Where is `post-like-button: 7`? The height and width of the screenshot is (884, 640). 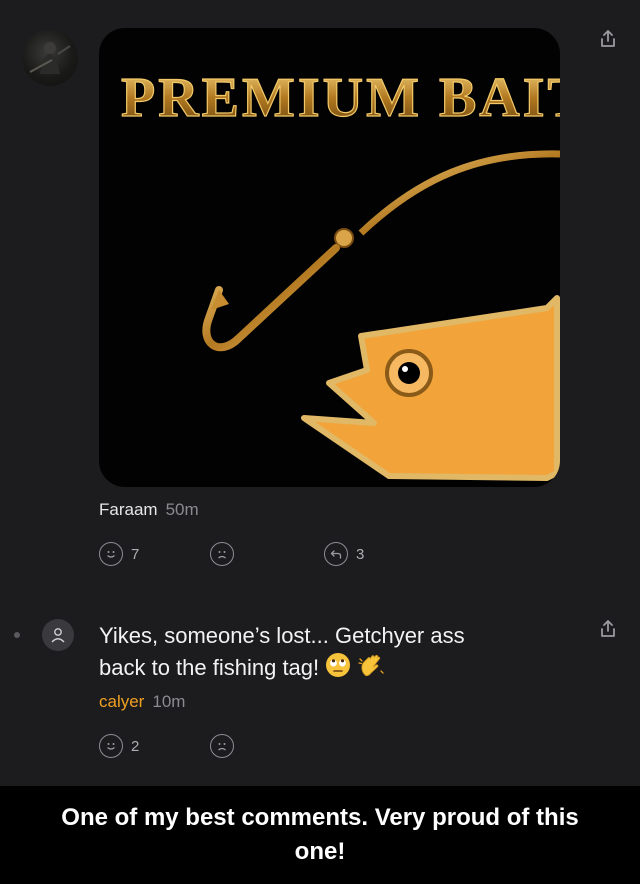
post-like-button: 7 is located at coordinates (119, 554).